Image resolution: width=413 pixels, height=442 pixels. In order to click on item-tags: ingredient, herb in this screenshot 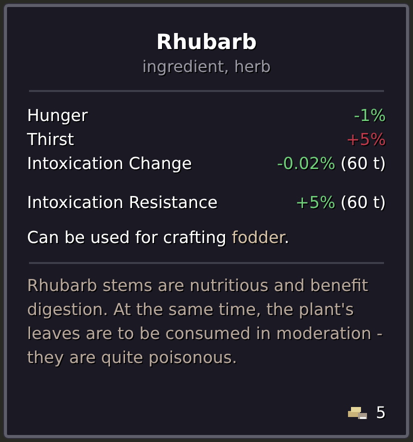, I will do `click(206, 67)`.